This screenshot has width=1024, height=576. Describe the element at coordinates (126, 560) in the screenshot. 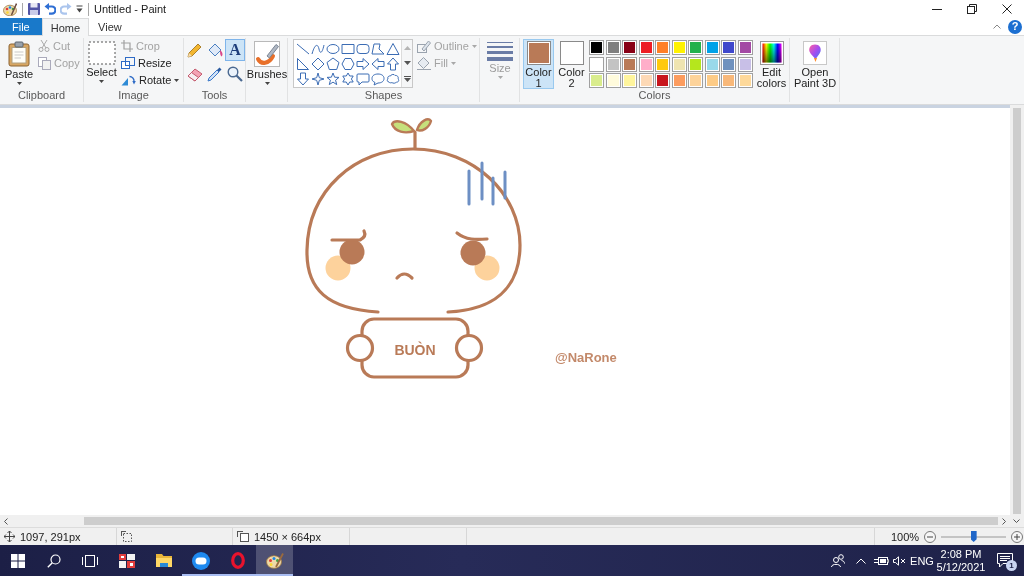

I see `tiles-icon` at that location.